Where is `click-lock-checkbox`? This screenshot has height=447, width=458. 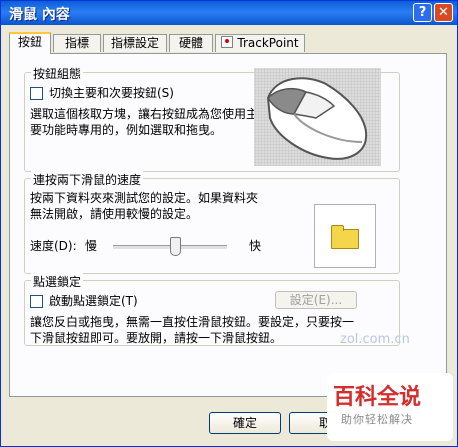
click-lock-checkbox is located at coordinates (36, 301).